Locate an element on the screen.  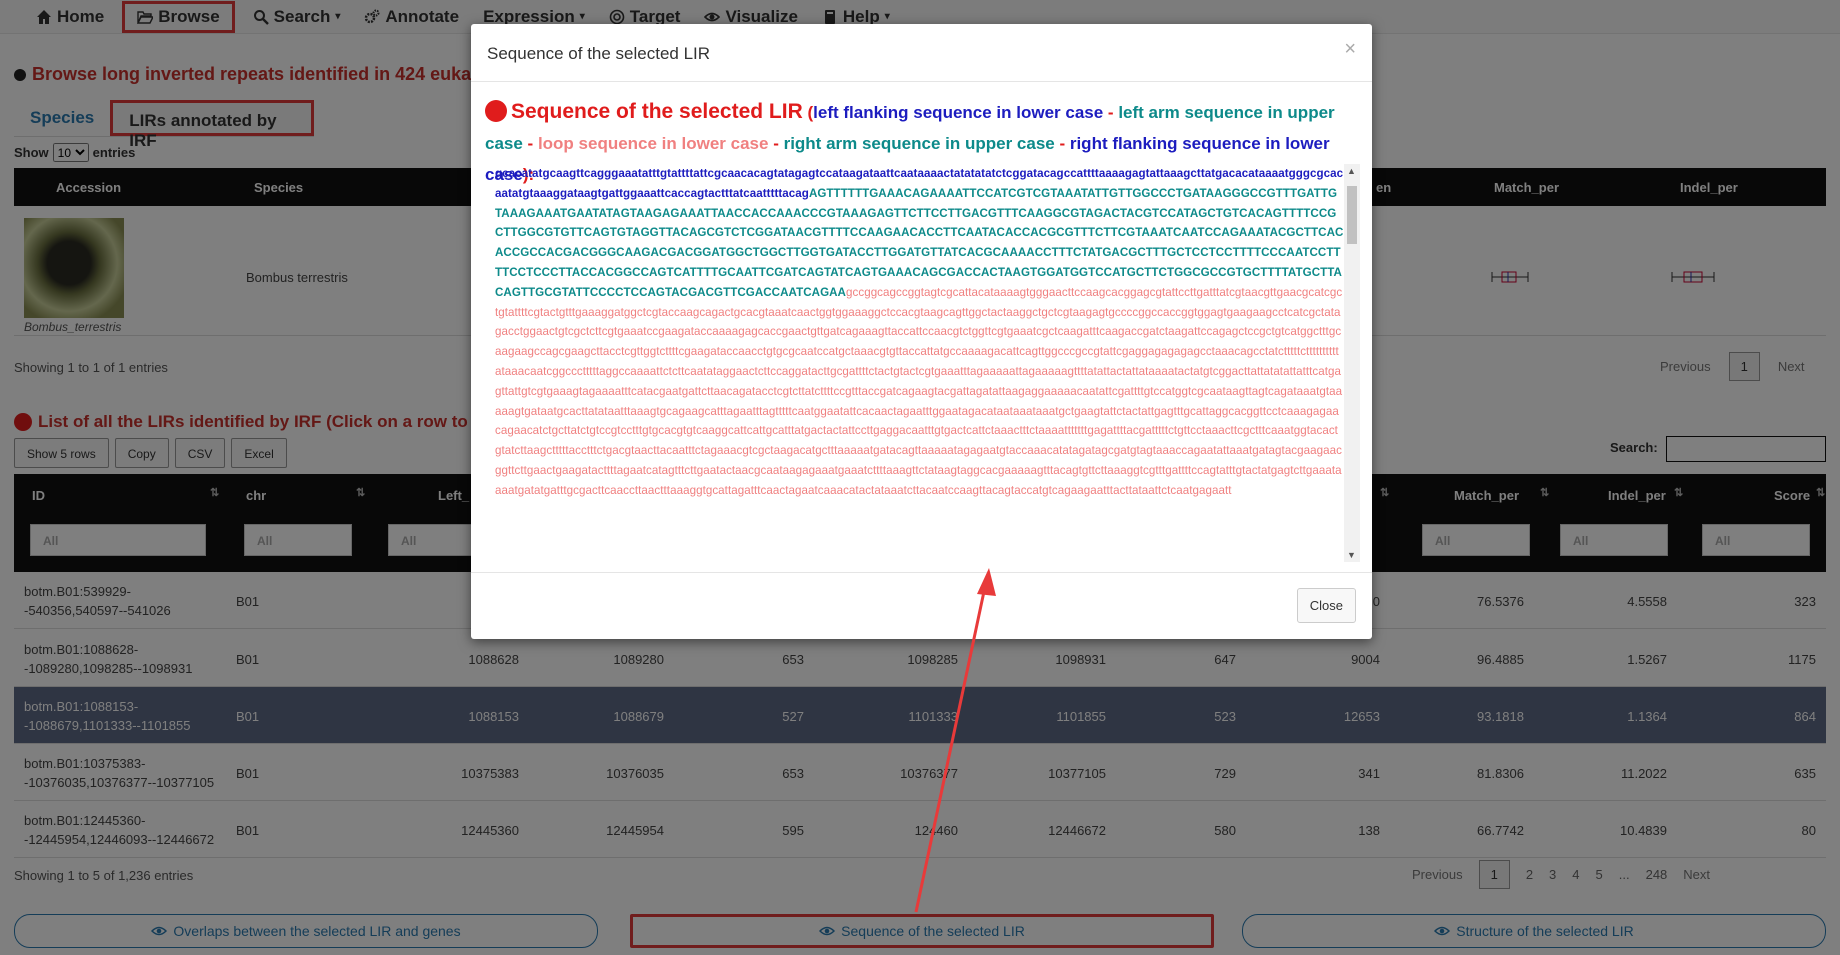
close-icon: × is located at coordinates (1350, 49).